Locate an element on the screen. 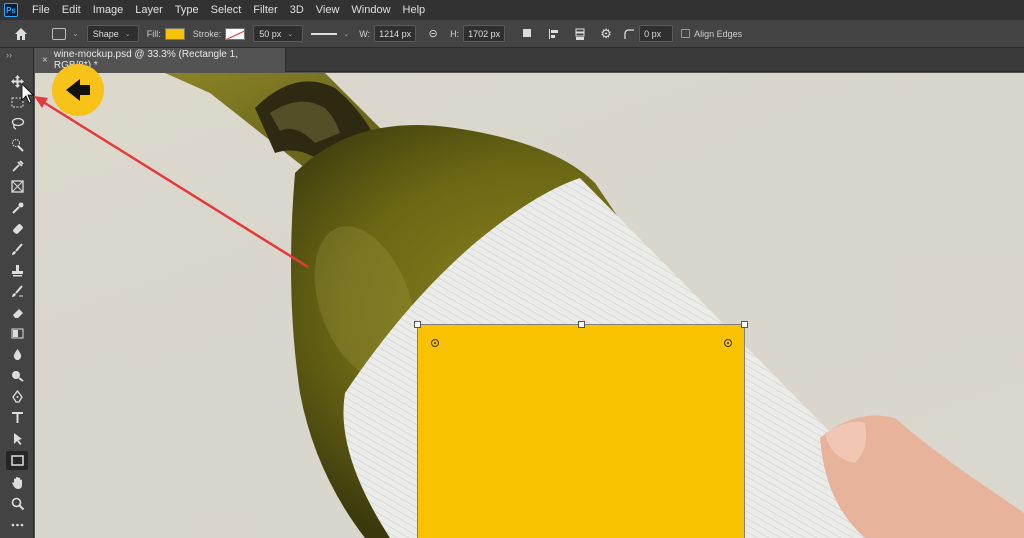 This screenshot has height=538, width=1024. stroke-type-select: ⌄ is located at coordinates (331, 34).